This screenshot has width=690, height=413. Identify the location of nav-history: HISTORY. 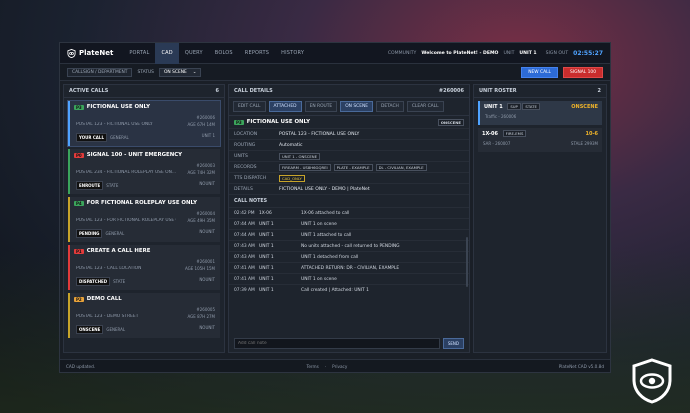
(292, 53).